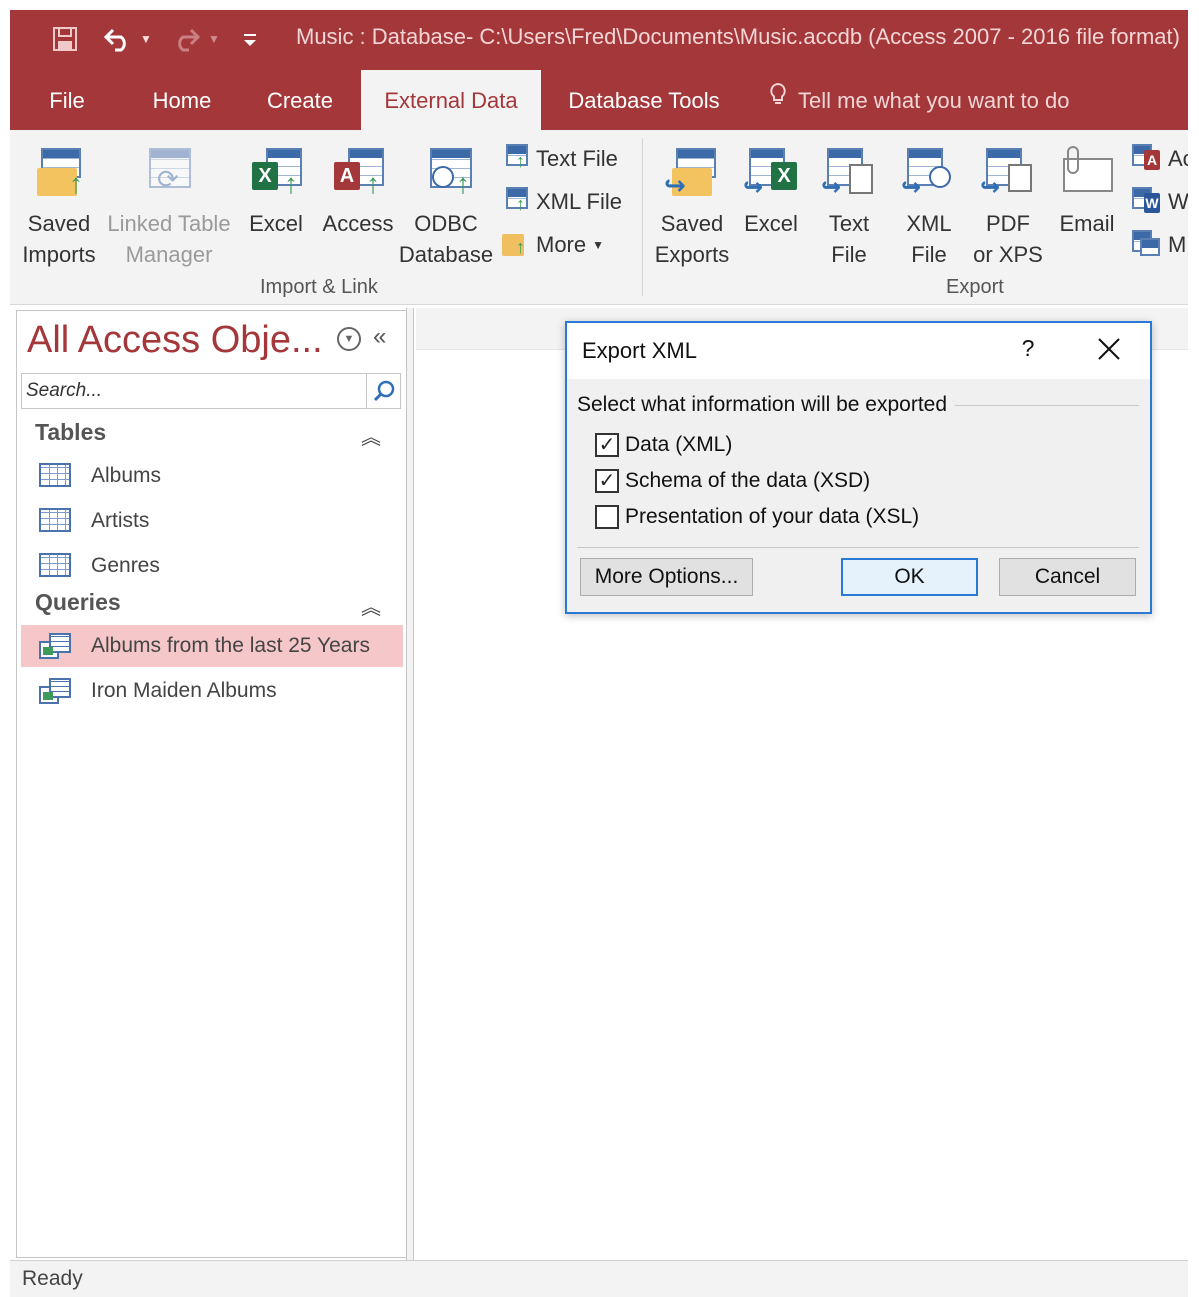 Image resolution: width=1199 pixels, height=1297 pixels. I want to click on help-icon: ?, so click(1028, 350).